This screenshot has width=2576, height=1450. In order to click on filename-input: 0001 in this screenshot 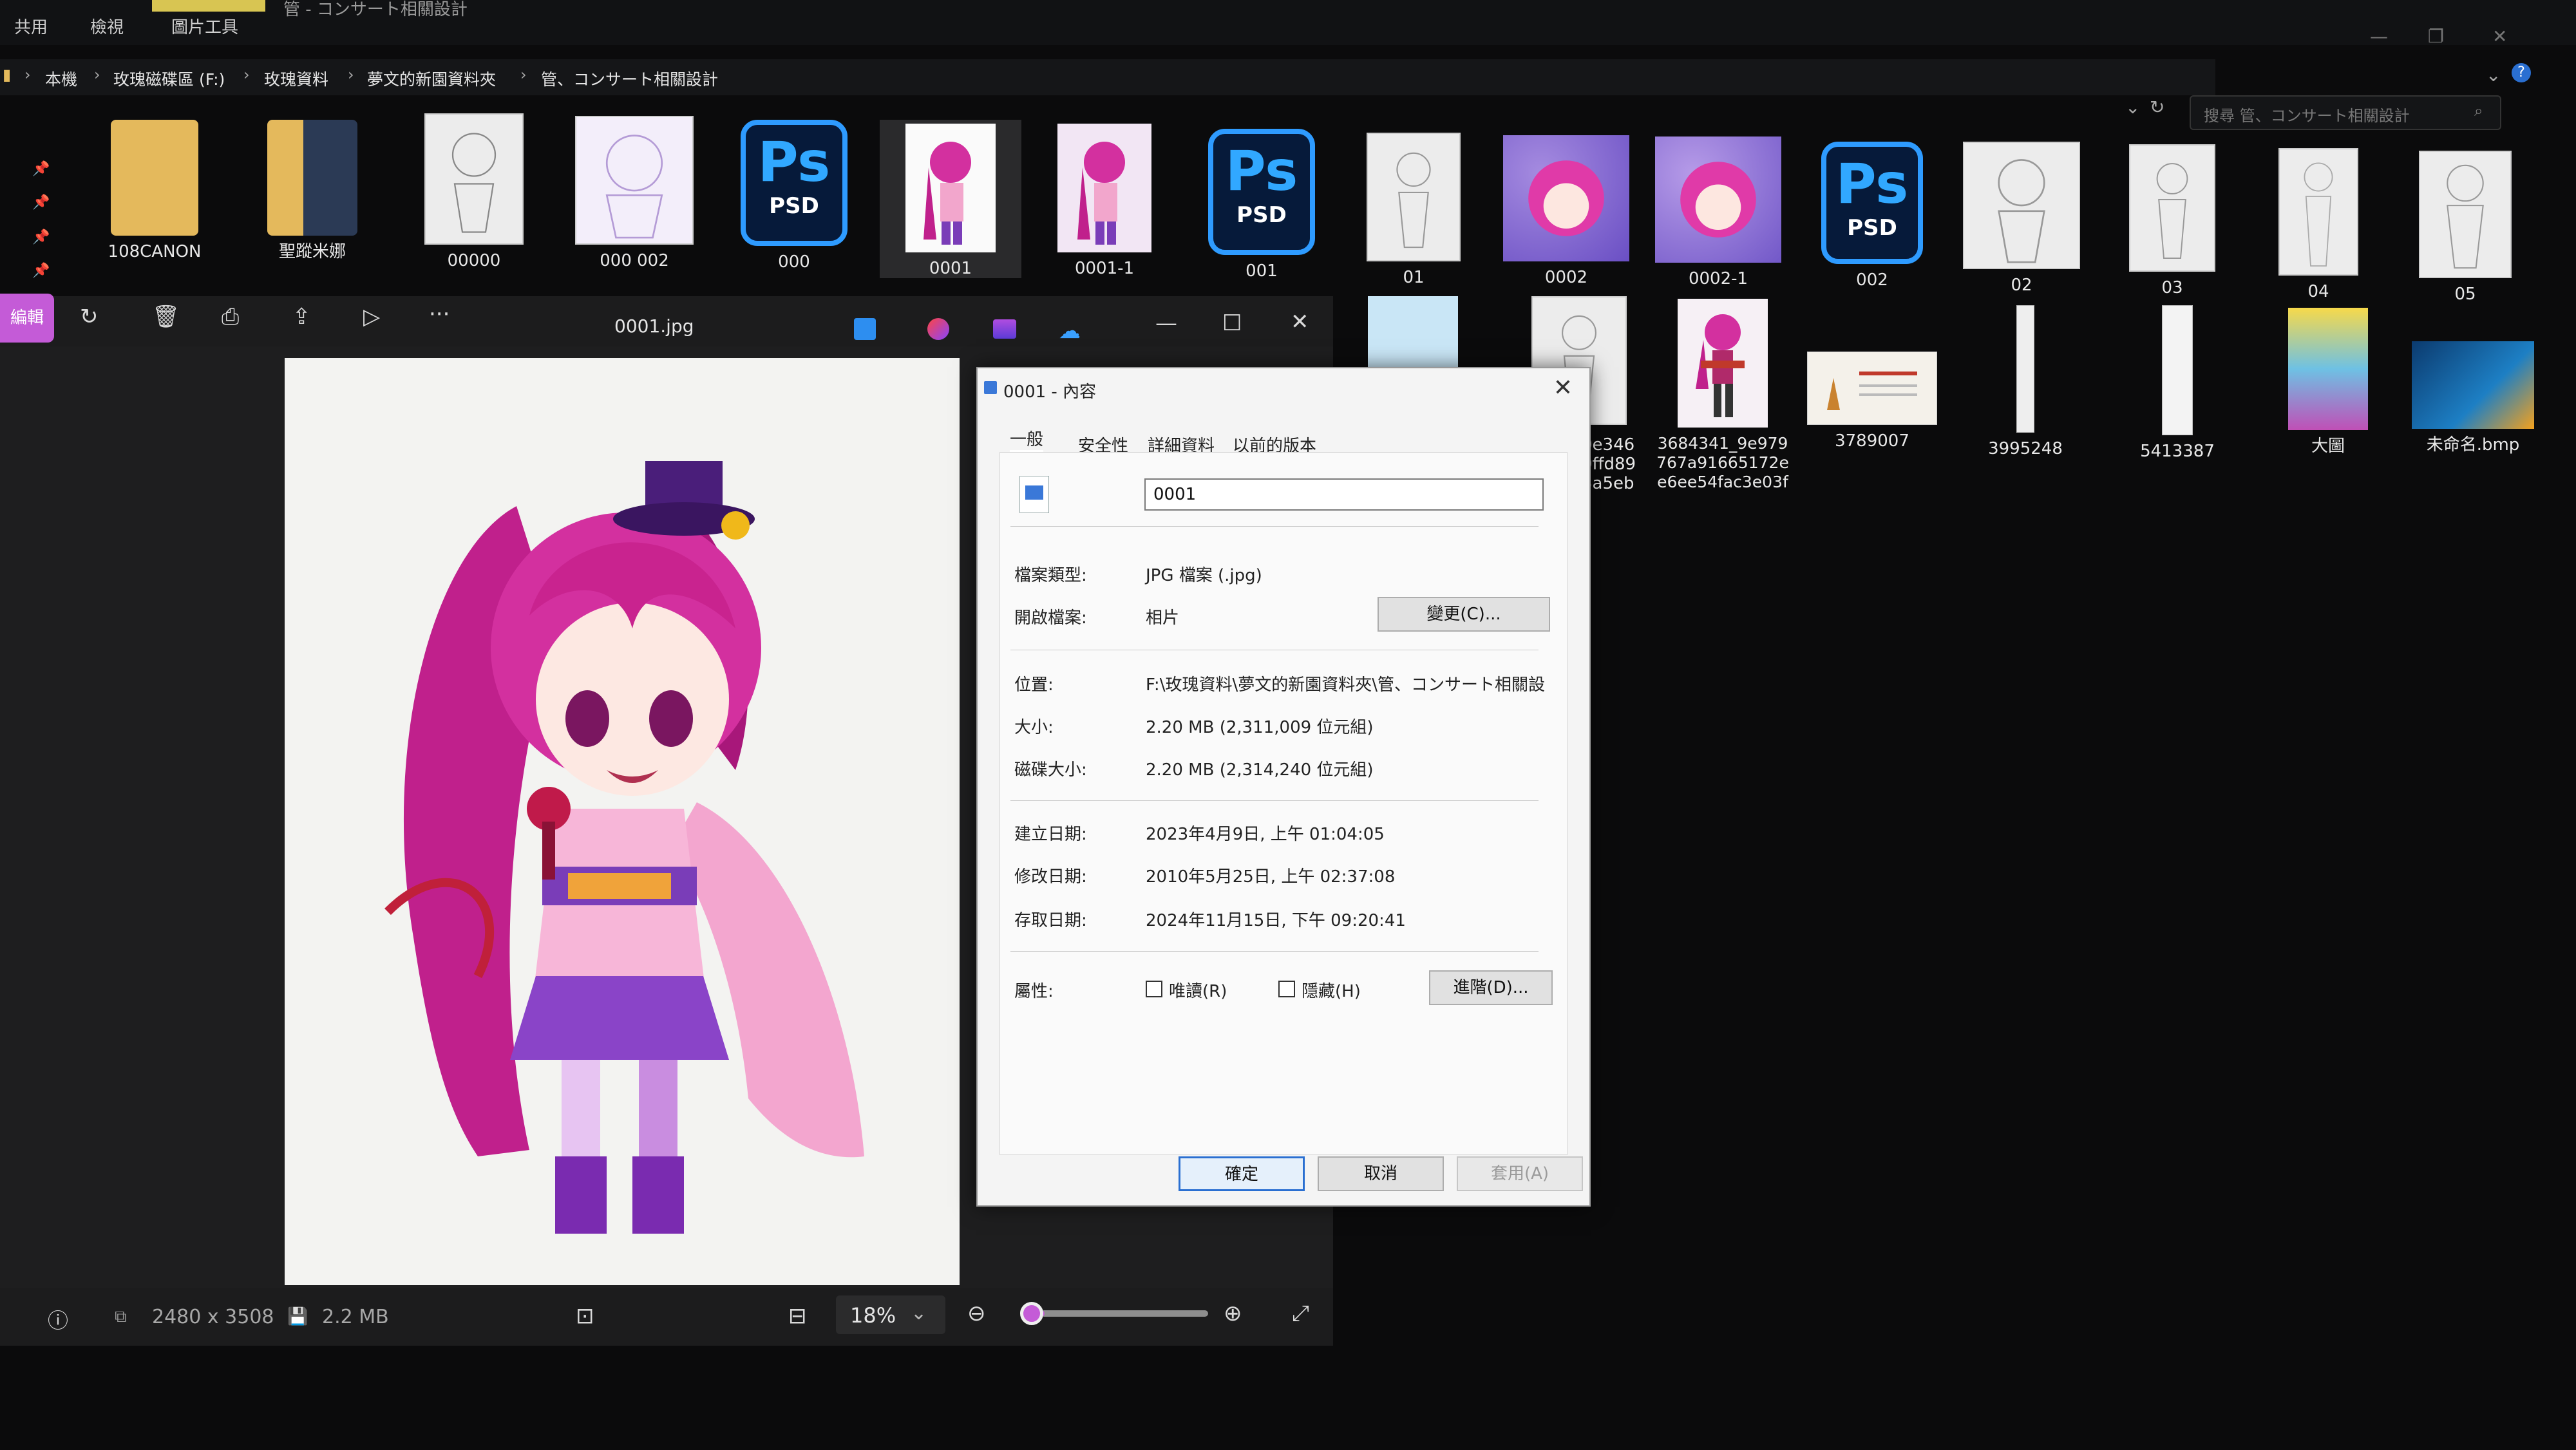, I will do `click(1344, 494)`.